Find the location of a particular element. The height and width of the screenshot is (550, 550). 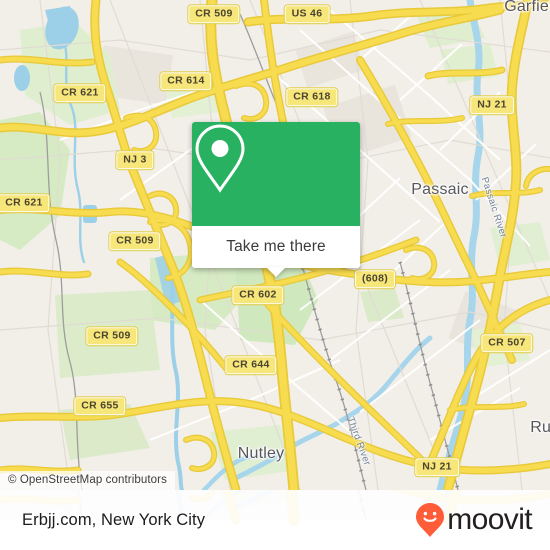

take-me-there-label: Take me there is located at coordinates (276, 246).